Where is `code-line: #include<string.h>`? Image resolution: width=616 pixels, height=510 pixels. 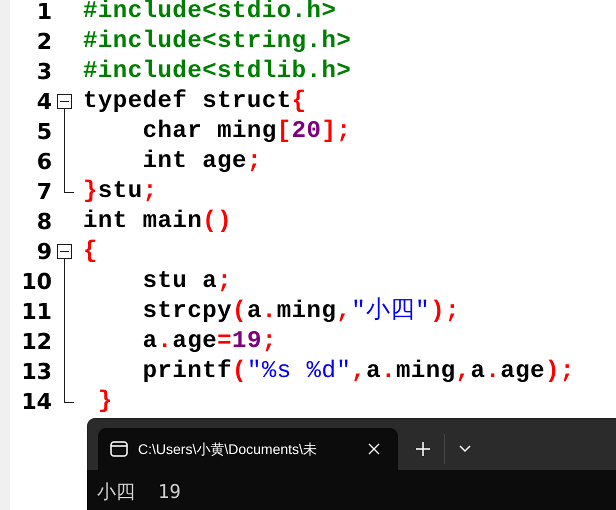
code-line: #include<string.h> is located at coordinates (217, 42).